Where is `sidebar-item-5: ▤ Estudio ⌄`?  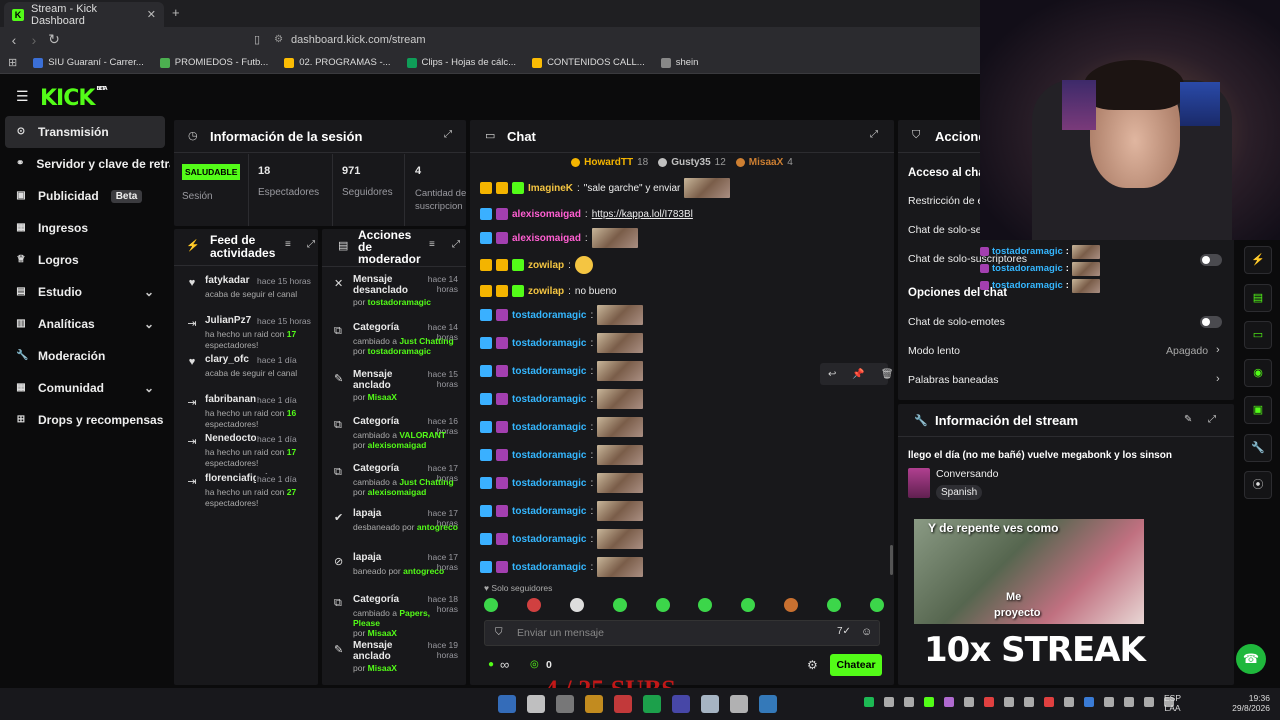
sidebar-item-5: ▤ Estudio ⌄ is located at coordinates (85, 292).